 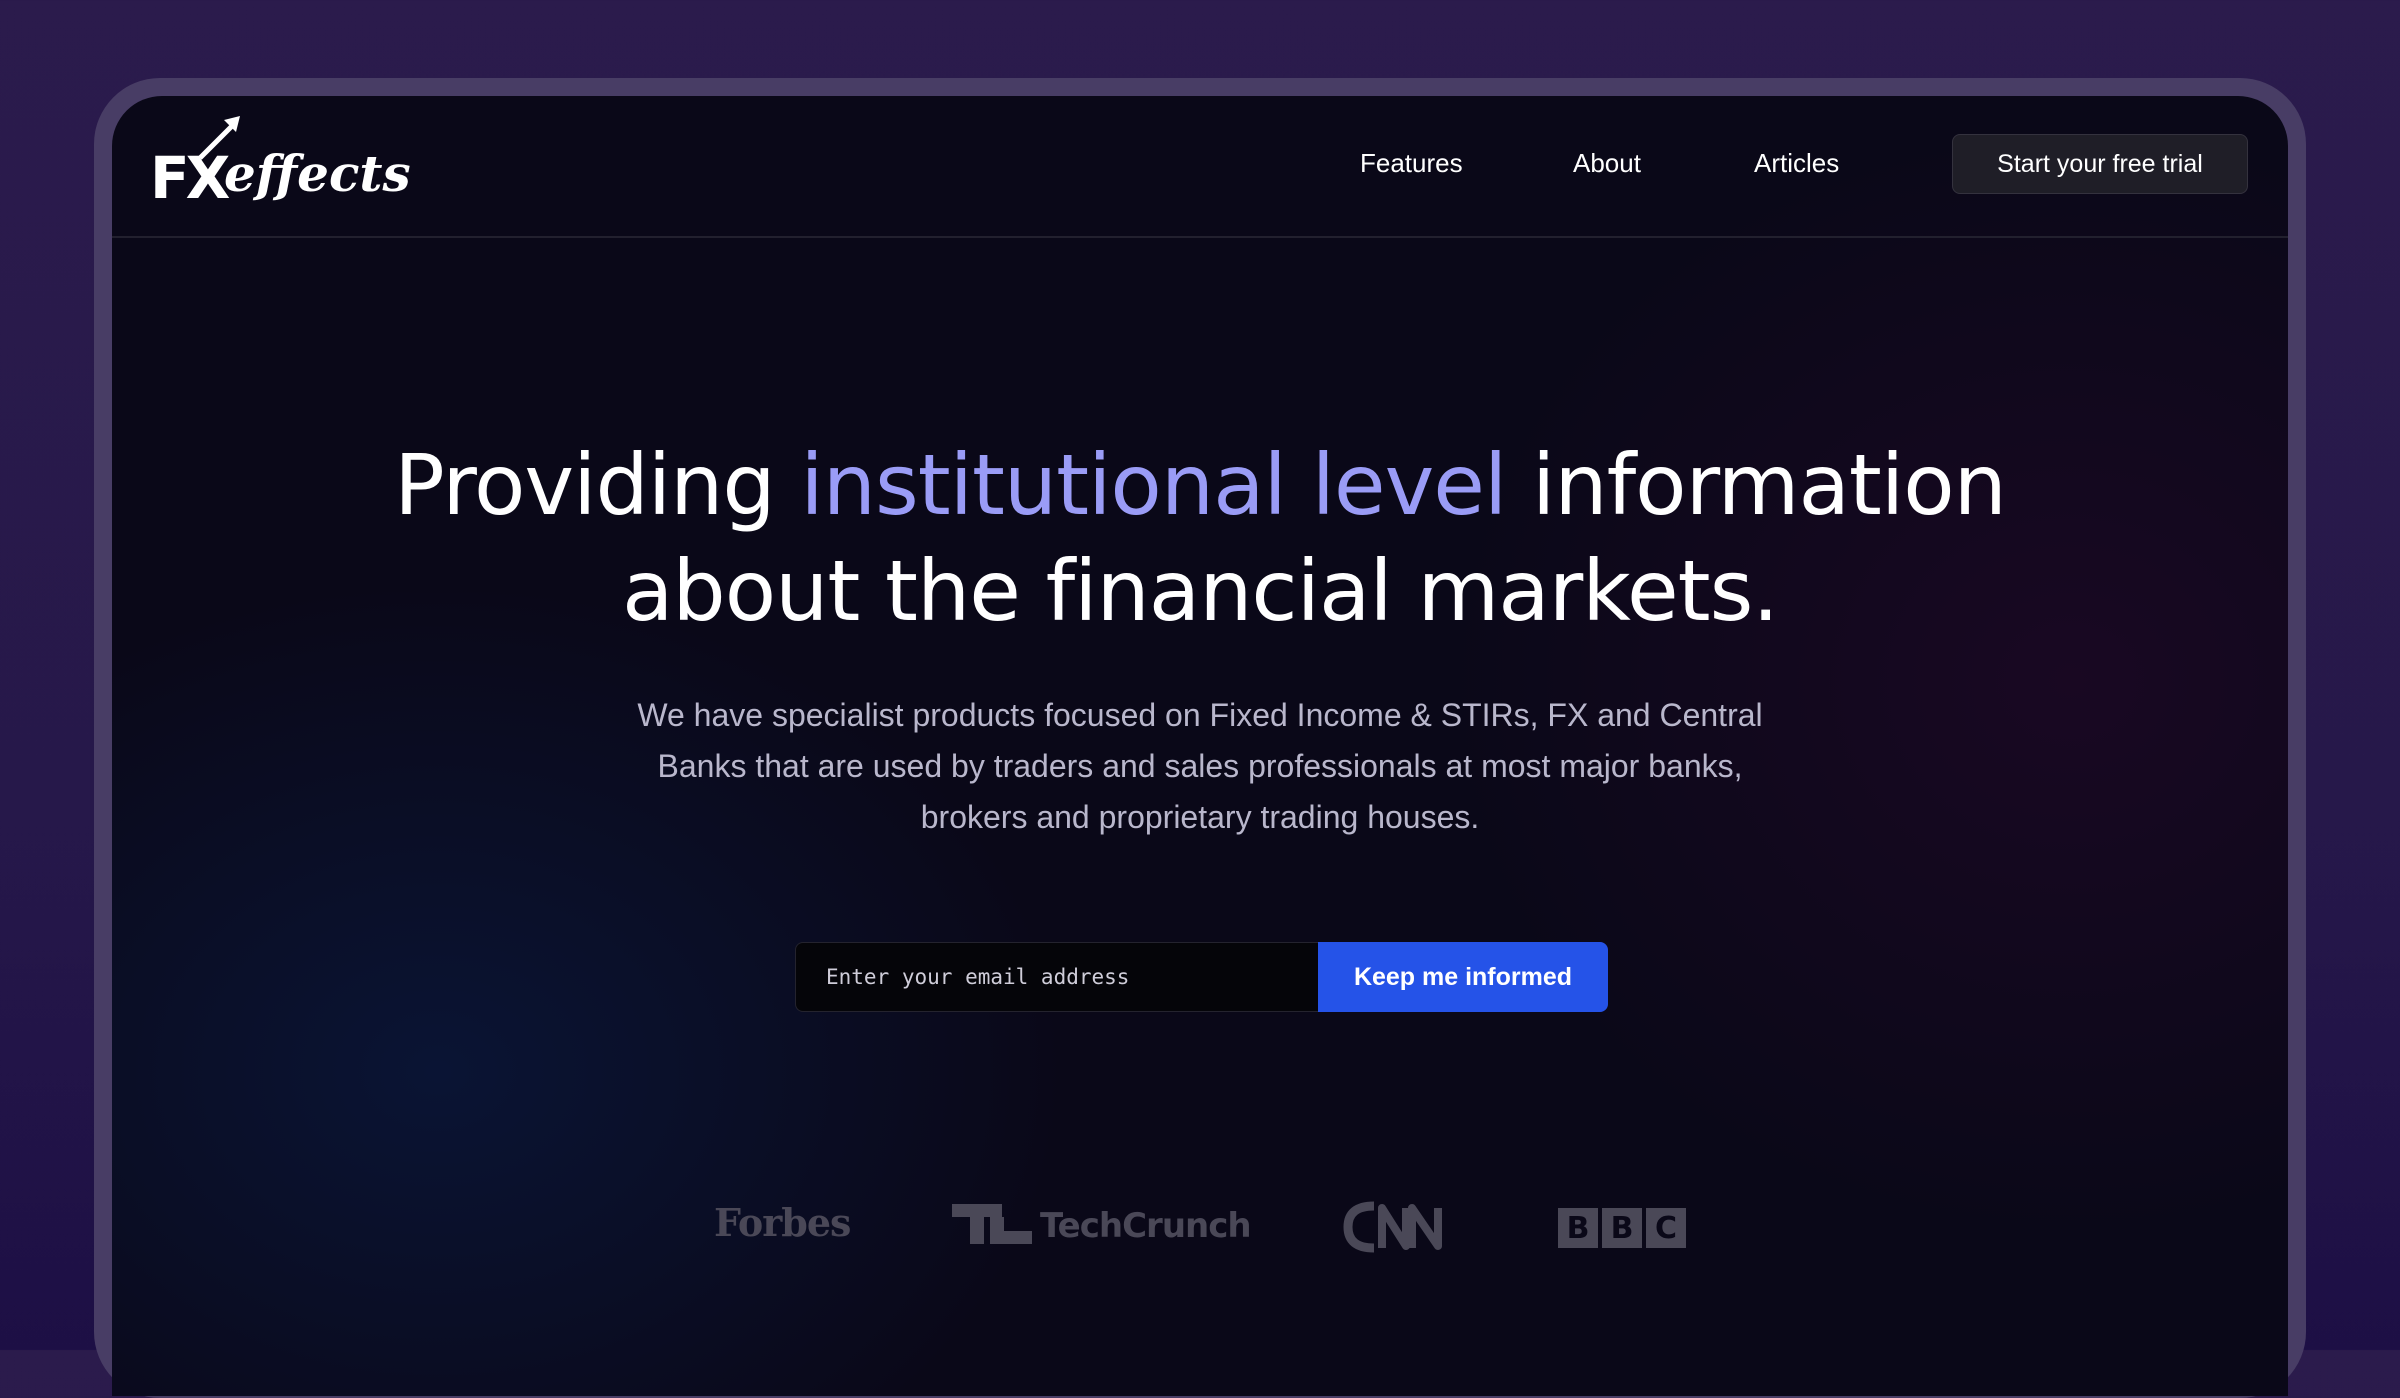 I want to click on techcrunch-wordmark: TechCrunch, so click(x=1146, y=1226).